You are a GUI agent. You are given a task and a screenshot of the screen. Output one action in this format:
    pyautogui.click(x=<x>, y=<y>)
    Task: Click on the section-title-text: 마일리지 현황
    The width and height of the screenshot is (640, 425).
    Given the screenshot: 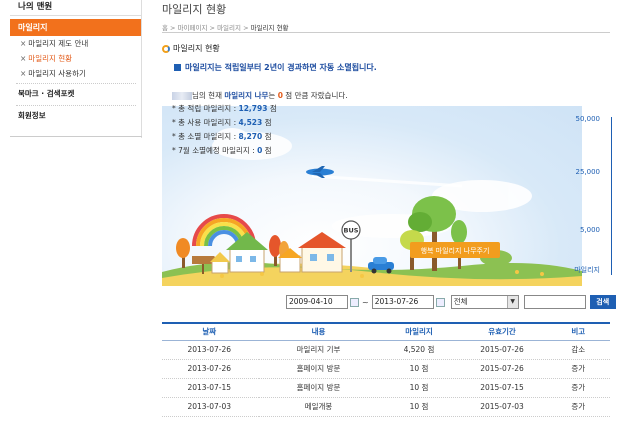 What is the action you would take?
    pyautogui.click(x=196, y=48)
    